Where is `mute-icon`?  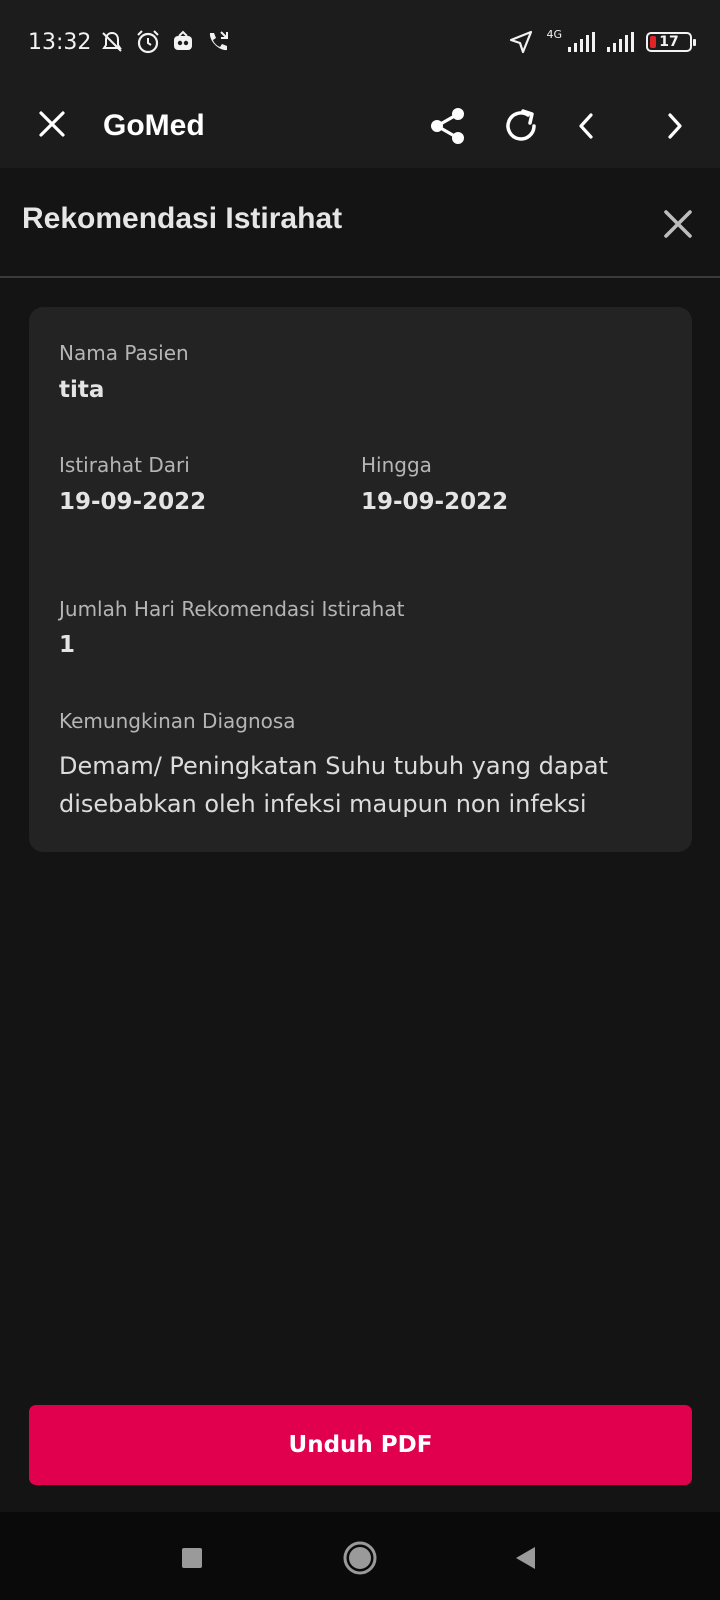
mute-icon is located at coordinates (112, 41).